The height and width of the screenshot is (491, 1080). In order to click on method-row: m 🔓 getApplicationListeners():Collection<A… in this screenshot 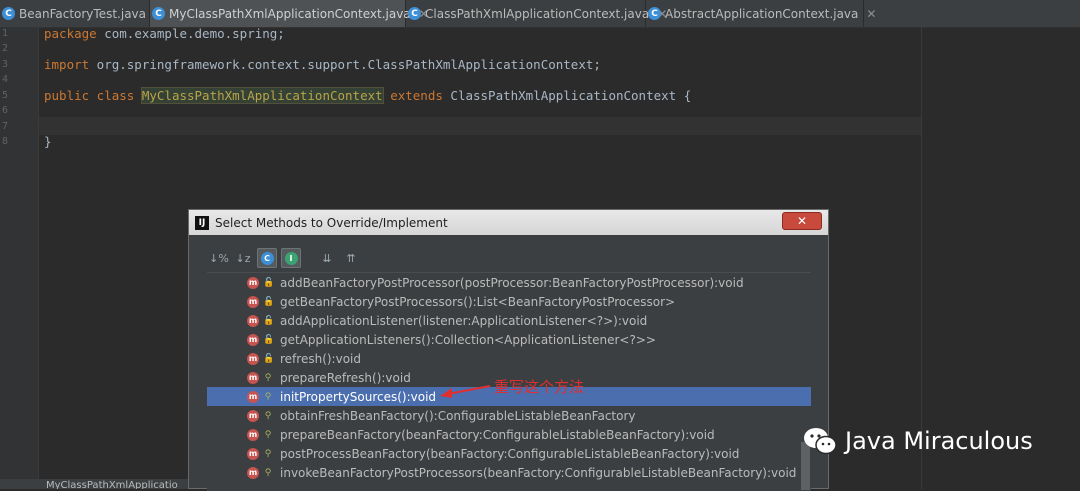, I will do `click(509, 339)`.